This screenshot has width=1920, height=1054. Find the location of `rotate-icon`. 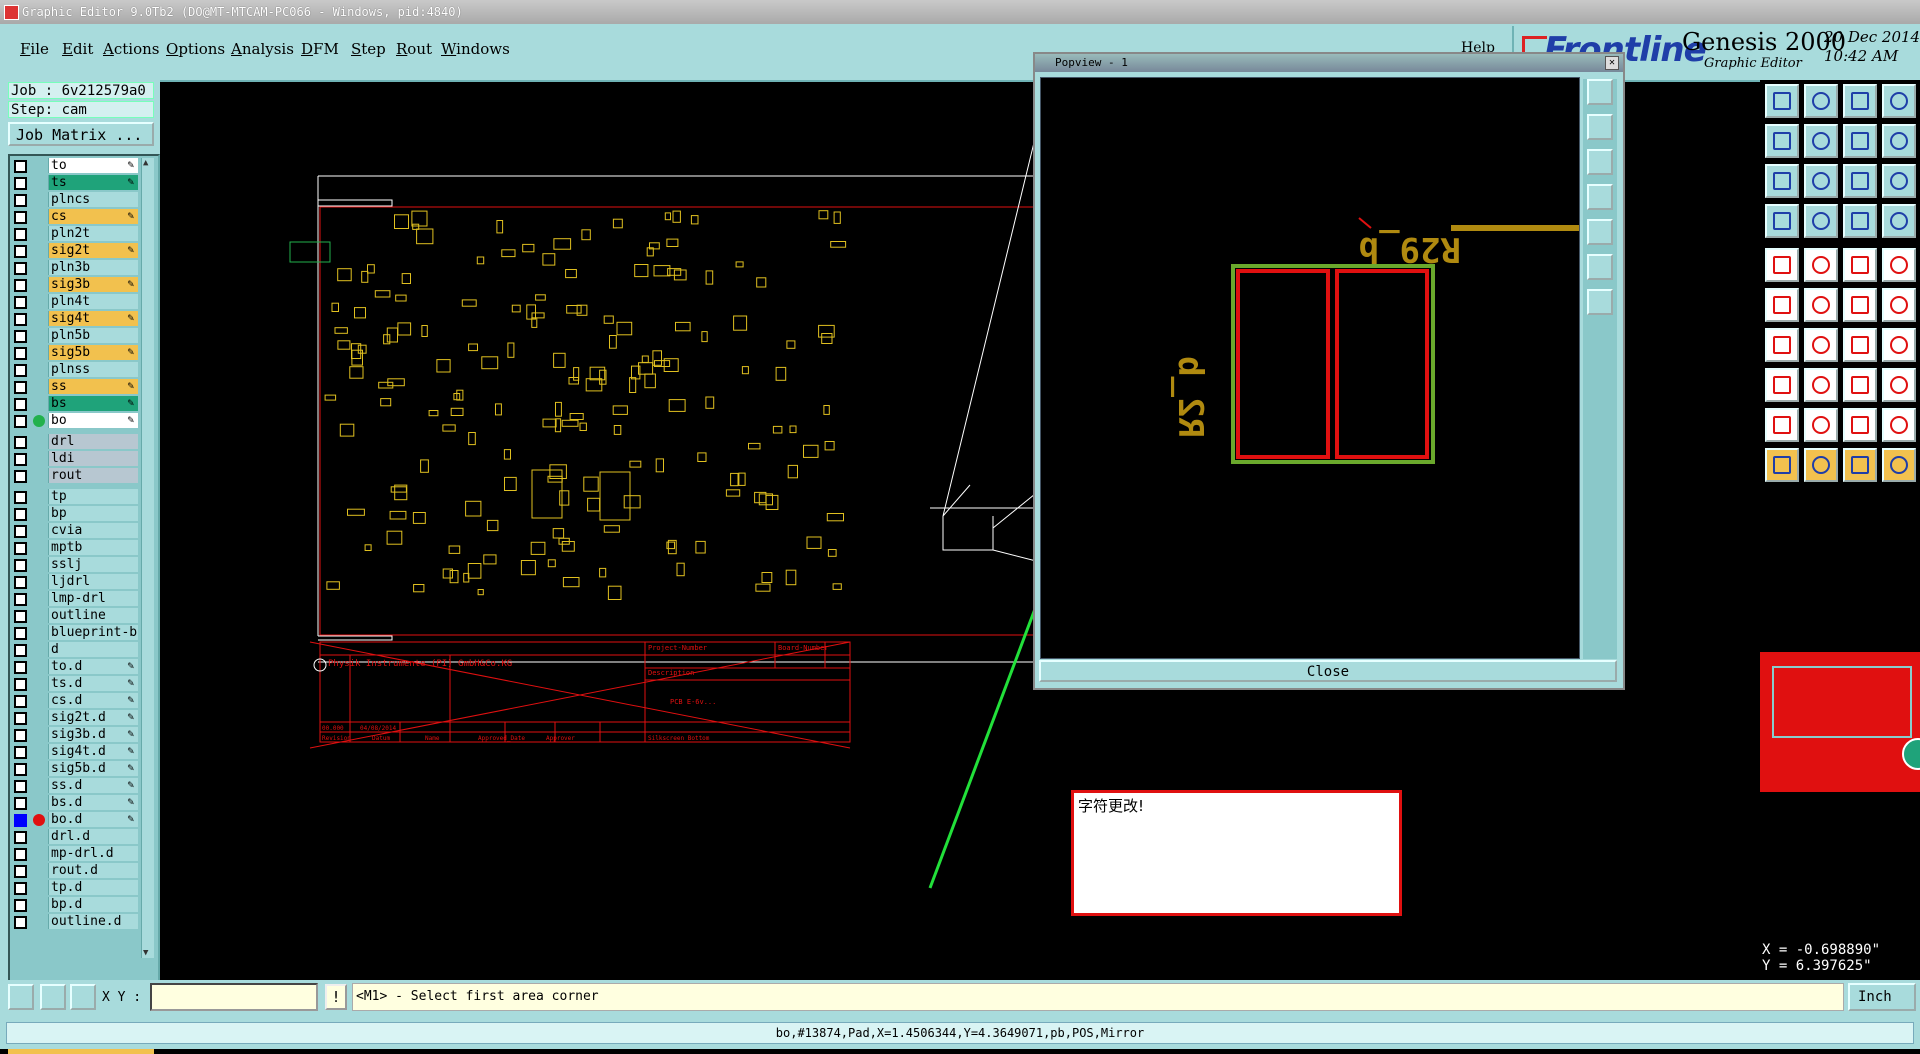

rotate-icon is located at coordinates (1860, 345).